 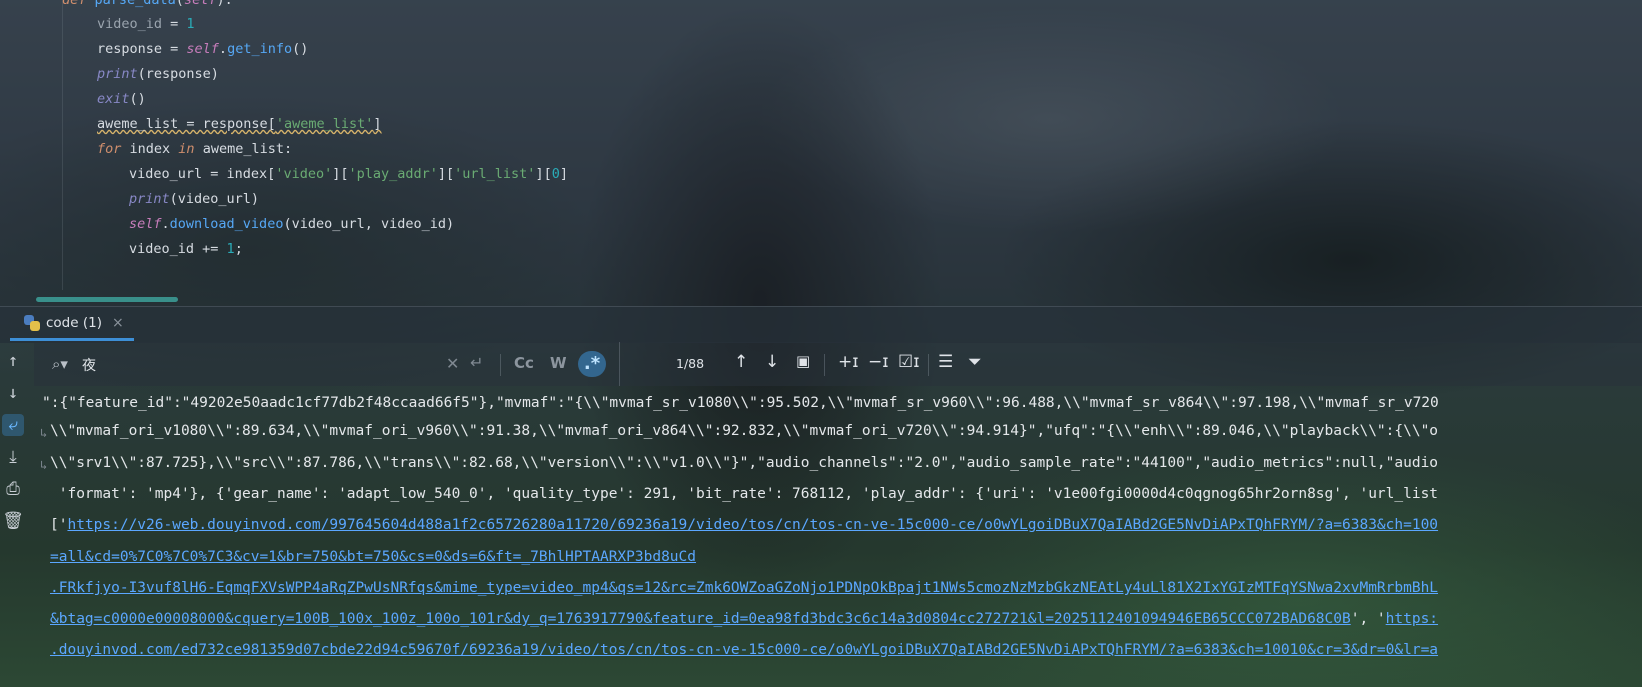 I want to click on trash-icon: 🗑, so click(x=13, y=521).